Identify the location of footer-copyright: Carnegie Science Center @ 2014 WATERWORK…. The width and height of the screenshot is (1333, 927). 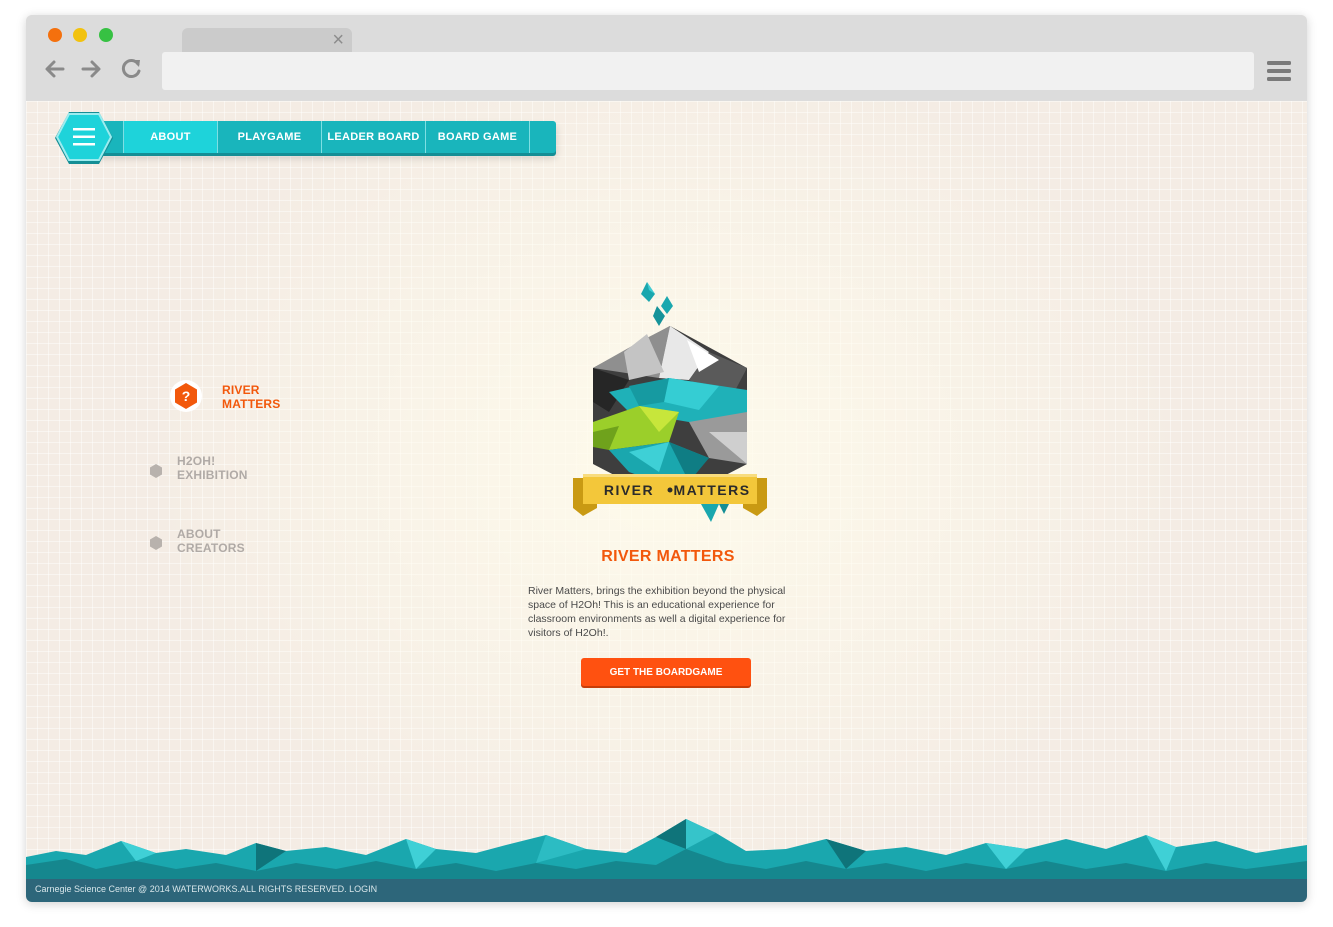
(206, 889).